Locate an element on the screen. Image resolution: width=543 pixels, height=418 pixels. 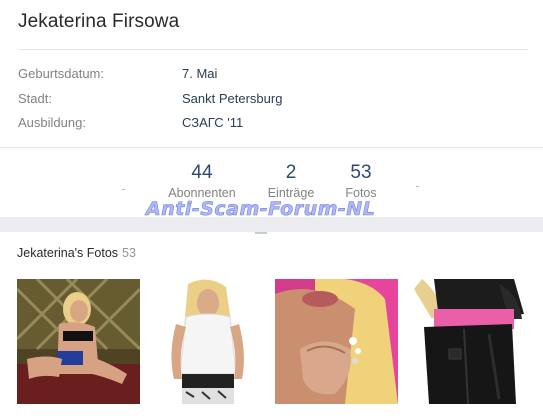
info-value-birthday: 7. Mai is located at coordinates (199, 73).